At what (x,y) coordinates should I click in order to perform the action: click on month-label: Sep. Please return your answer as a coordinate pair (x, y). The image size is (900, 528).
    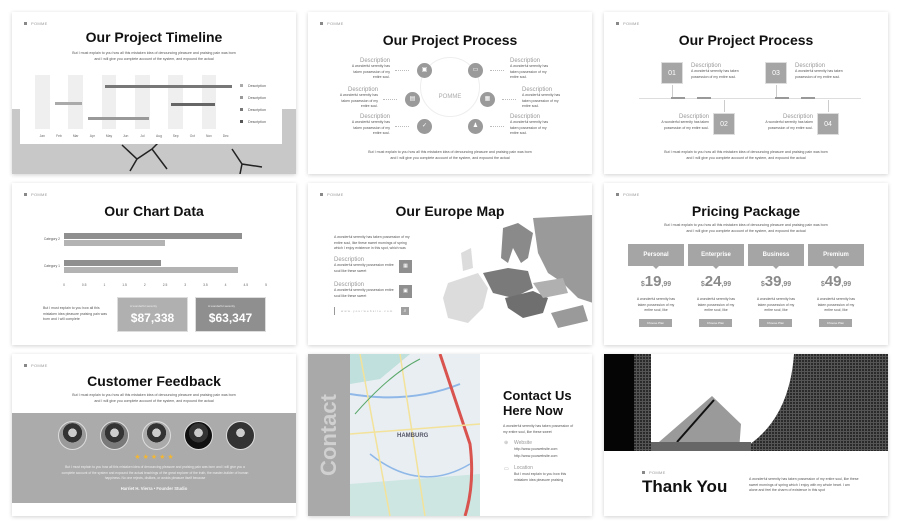
    Looking at the image, I should click on (175, 136).